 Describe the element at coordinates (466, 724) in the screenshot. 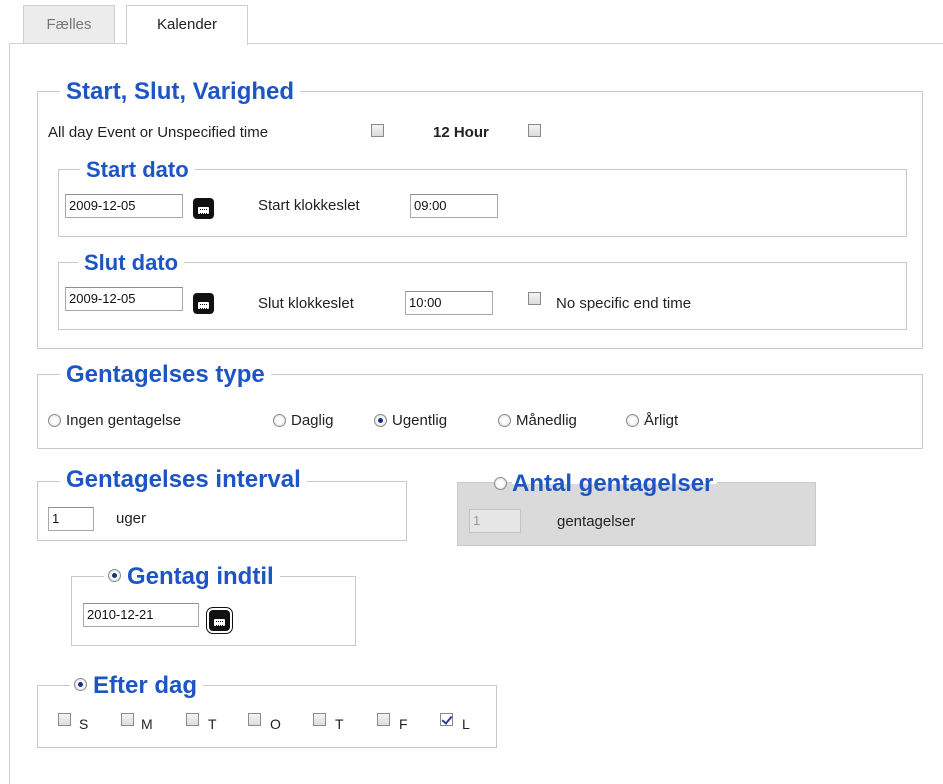

I see `weekday-saturday-label: L` at that location.